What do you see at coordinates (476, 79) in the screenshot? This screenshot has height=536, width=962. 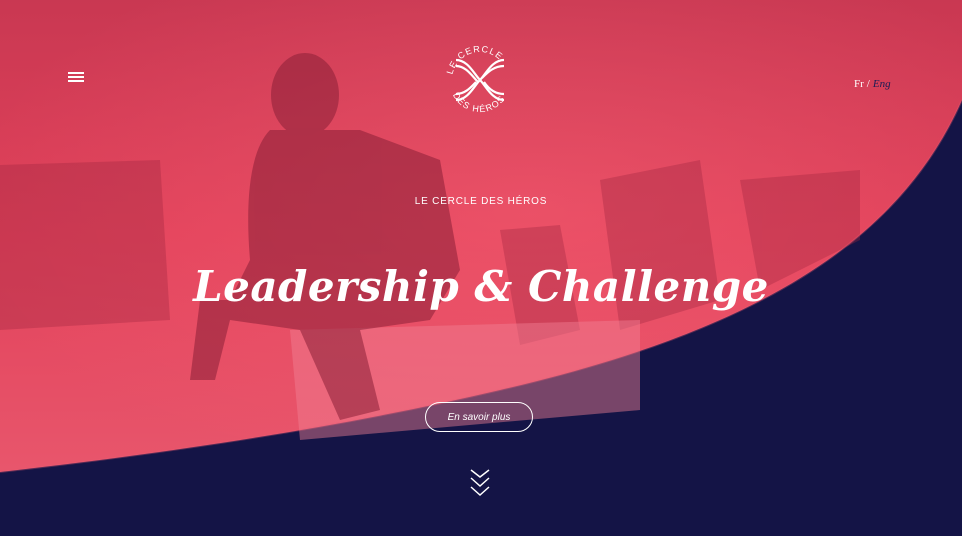 I see `cercle-des-heros-logo: LE CERCLE DES HÉROS` at bounding box center [476, 79].